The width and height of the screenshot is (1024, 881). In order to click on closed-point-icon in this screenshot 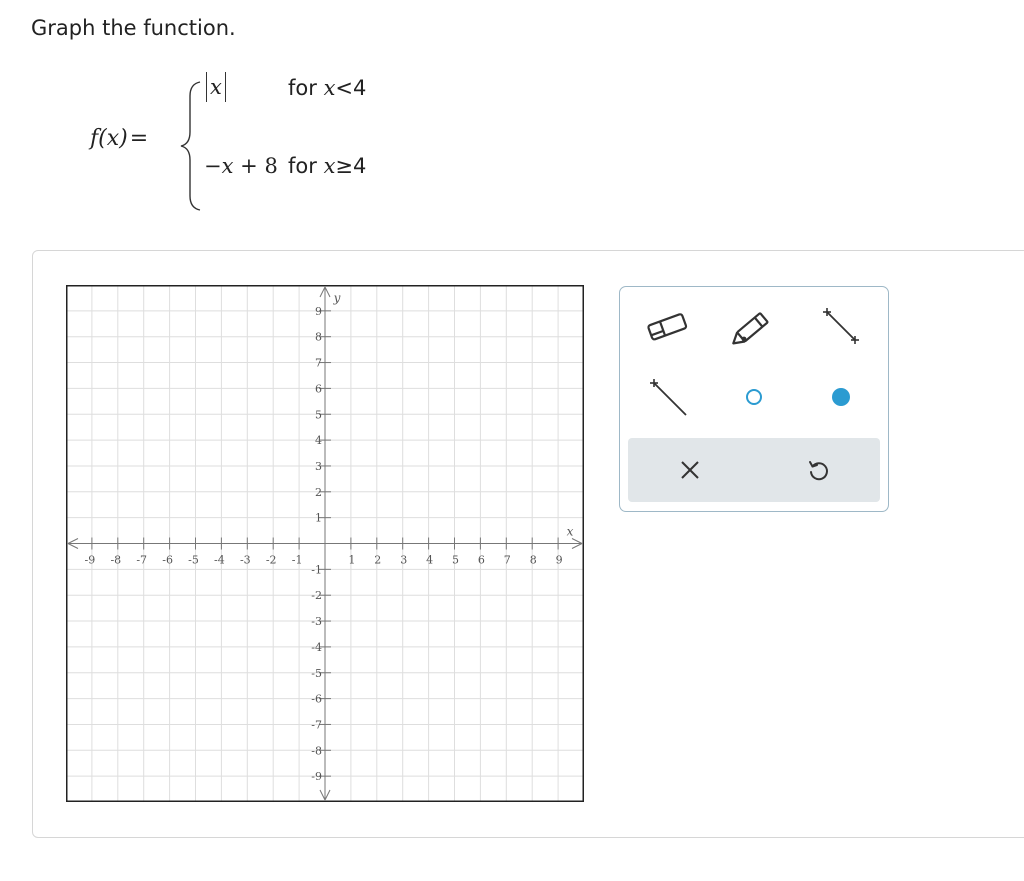, I will do `click(841, 397)`.